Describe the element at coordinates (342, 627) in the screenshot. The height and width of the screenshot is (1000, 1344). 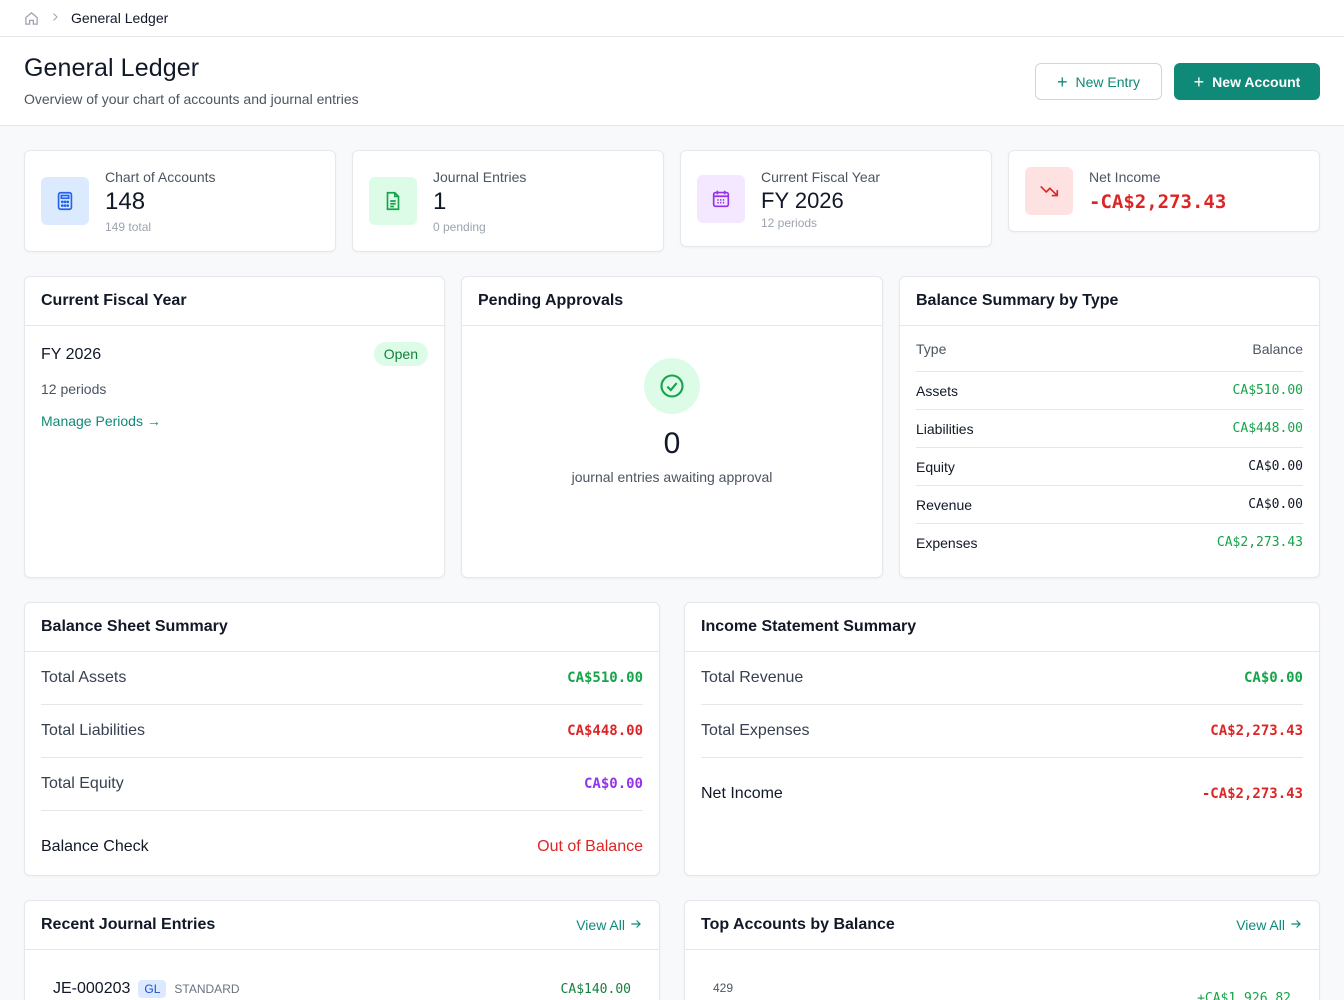
I see `card-header: Balance Sheet Summary` at that location.